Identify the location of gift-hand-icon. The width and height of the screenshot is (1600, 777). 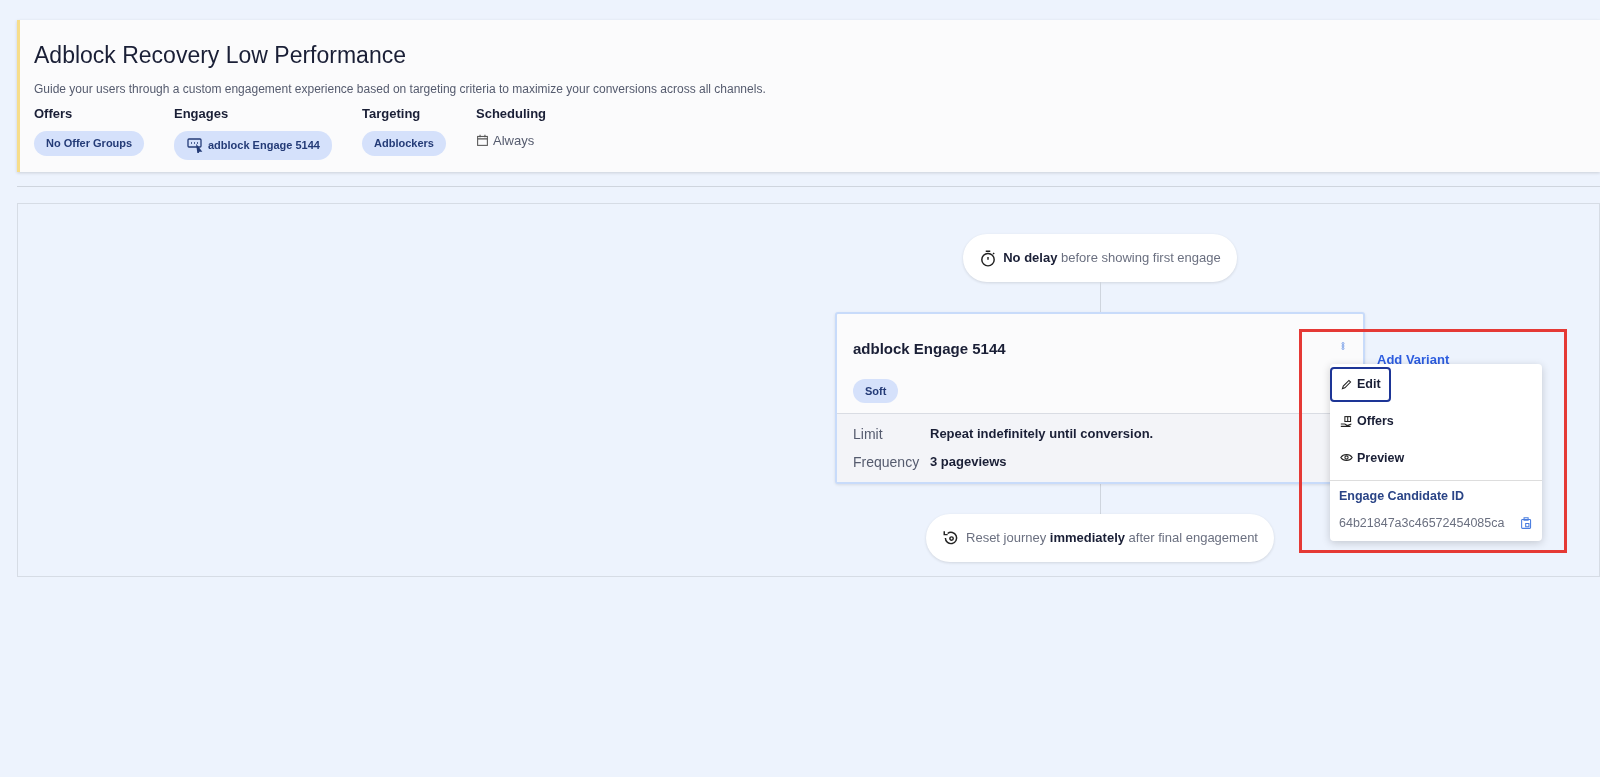
(1346, 421).